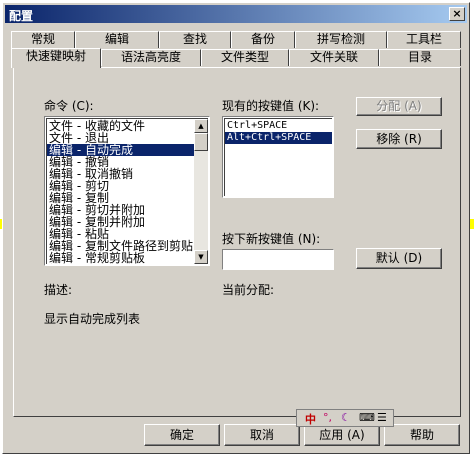 The height and width of the screenshot is (457, 474). Describe the element at coordinates (278, 126) in the screenshot. I see `key-list-item: Ctrl+SPACE` at that location.